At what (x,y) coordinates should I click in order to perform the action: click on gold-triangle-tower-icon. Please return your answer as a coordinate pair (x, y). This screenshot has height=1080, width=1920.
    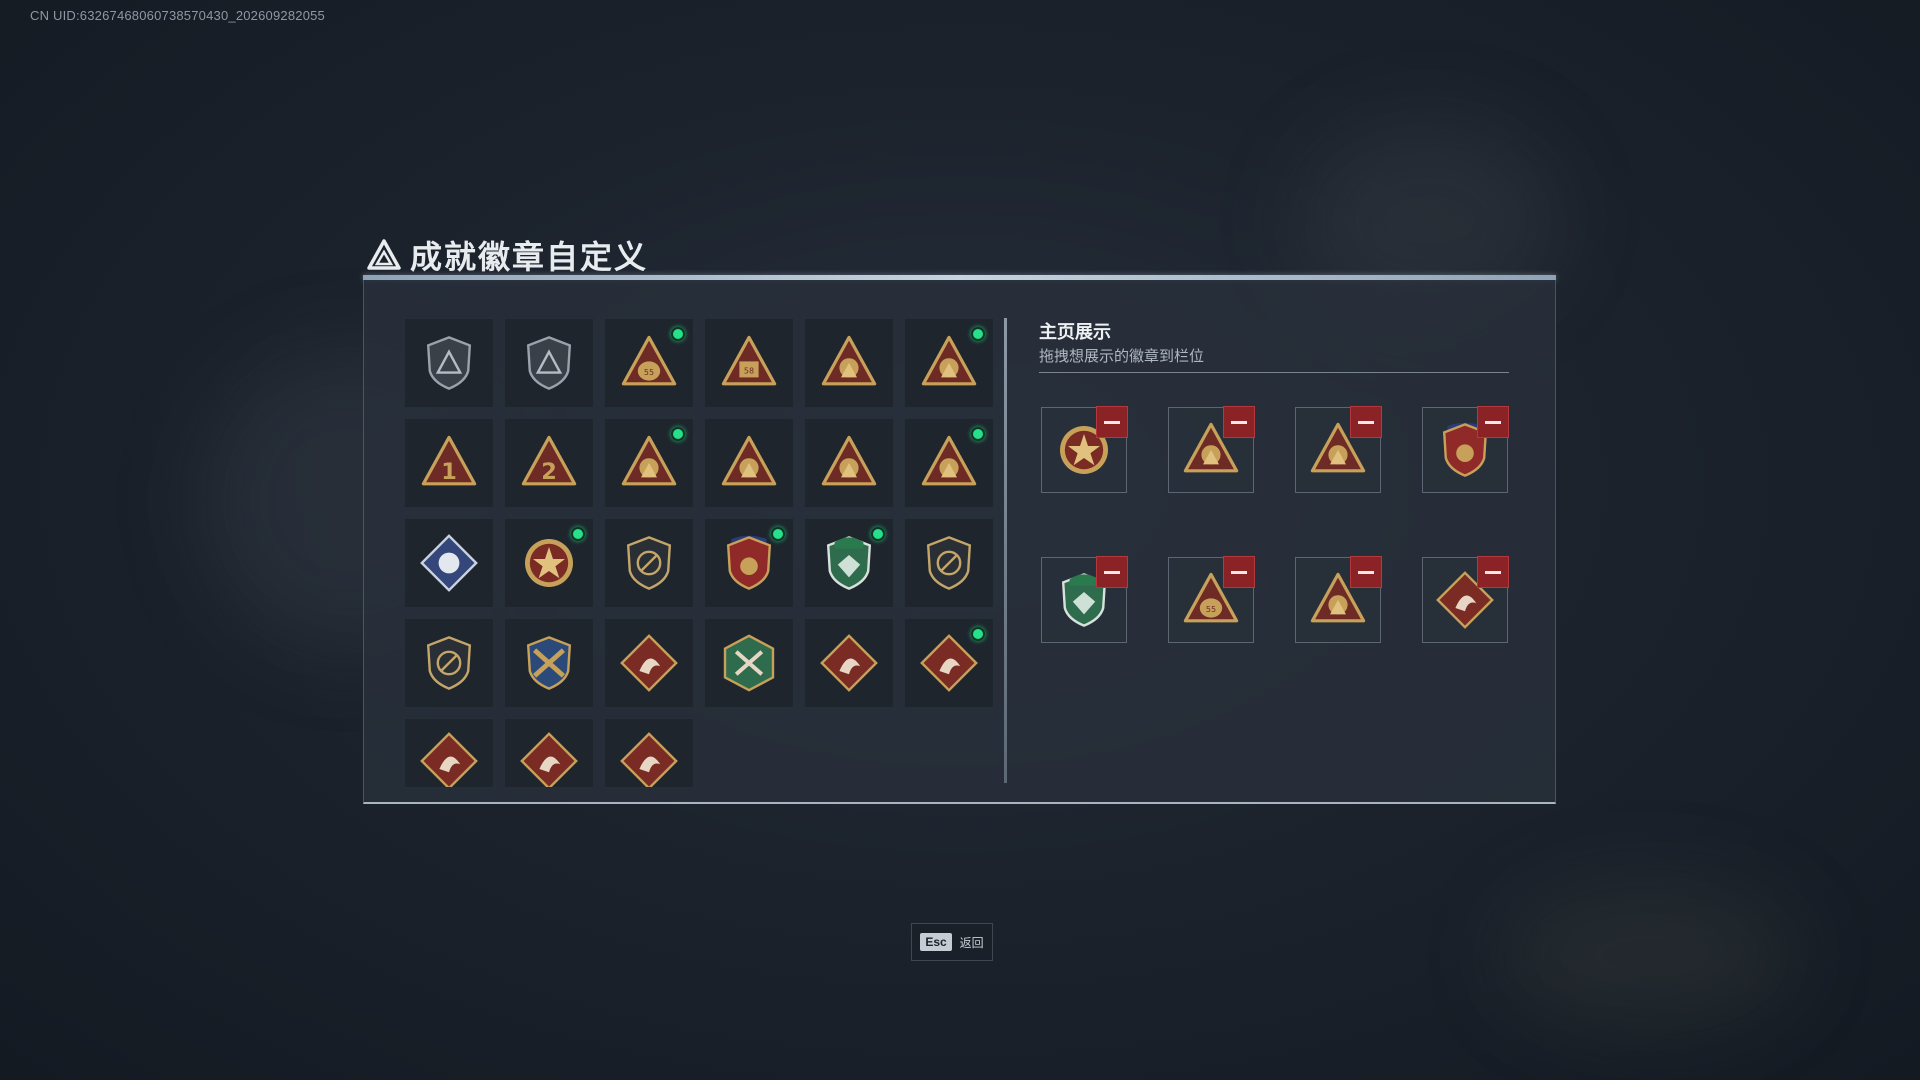
    Looking at the image, I should click on (949, 460).